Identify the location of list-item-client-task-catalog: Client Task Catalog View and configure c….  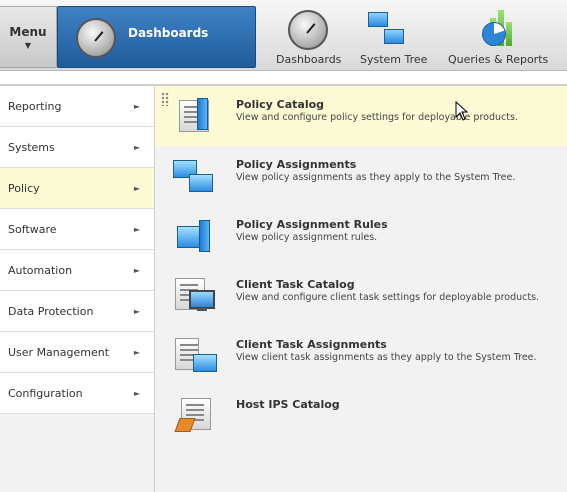
(361, 296).